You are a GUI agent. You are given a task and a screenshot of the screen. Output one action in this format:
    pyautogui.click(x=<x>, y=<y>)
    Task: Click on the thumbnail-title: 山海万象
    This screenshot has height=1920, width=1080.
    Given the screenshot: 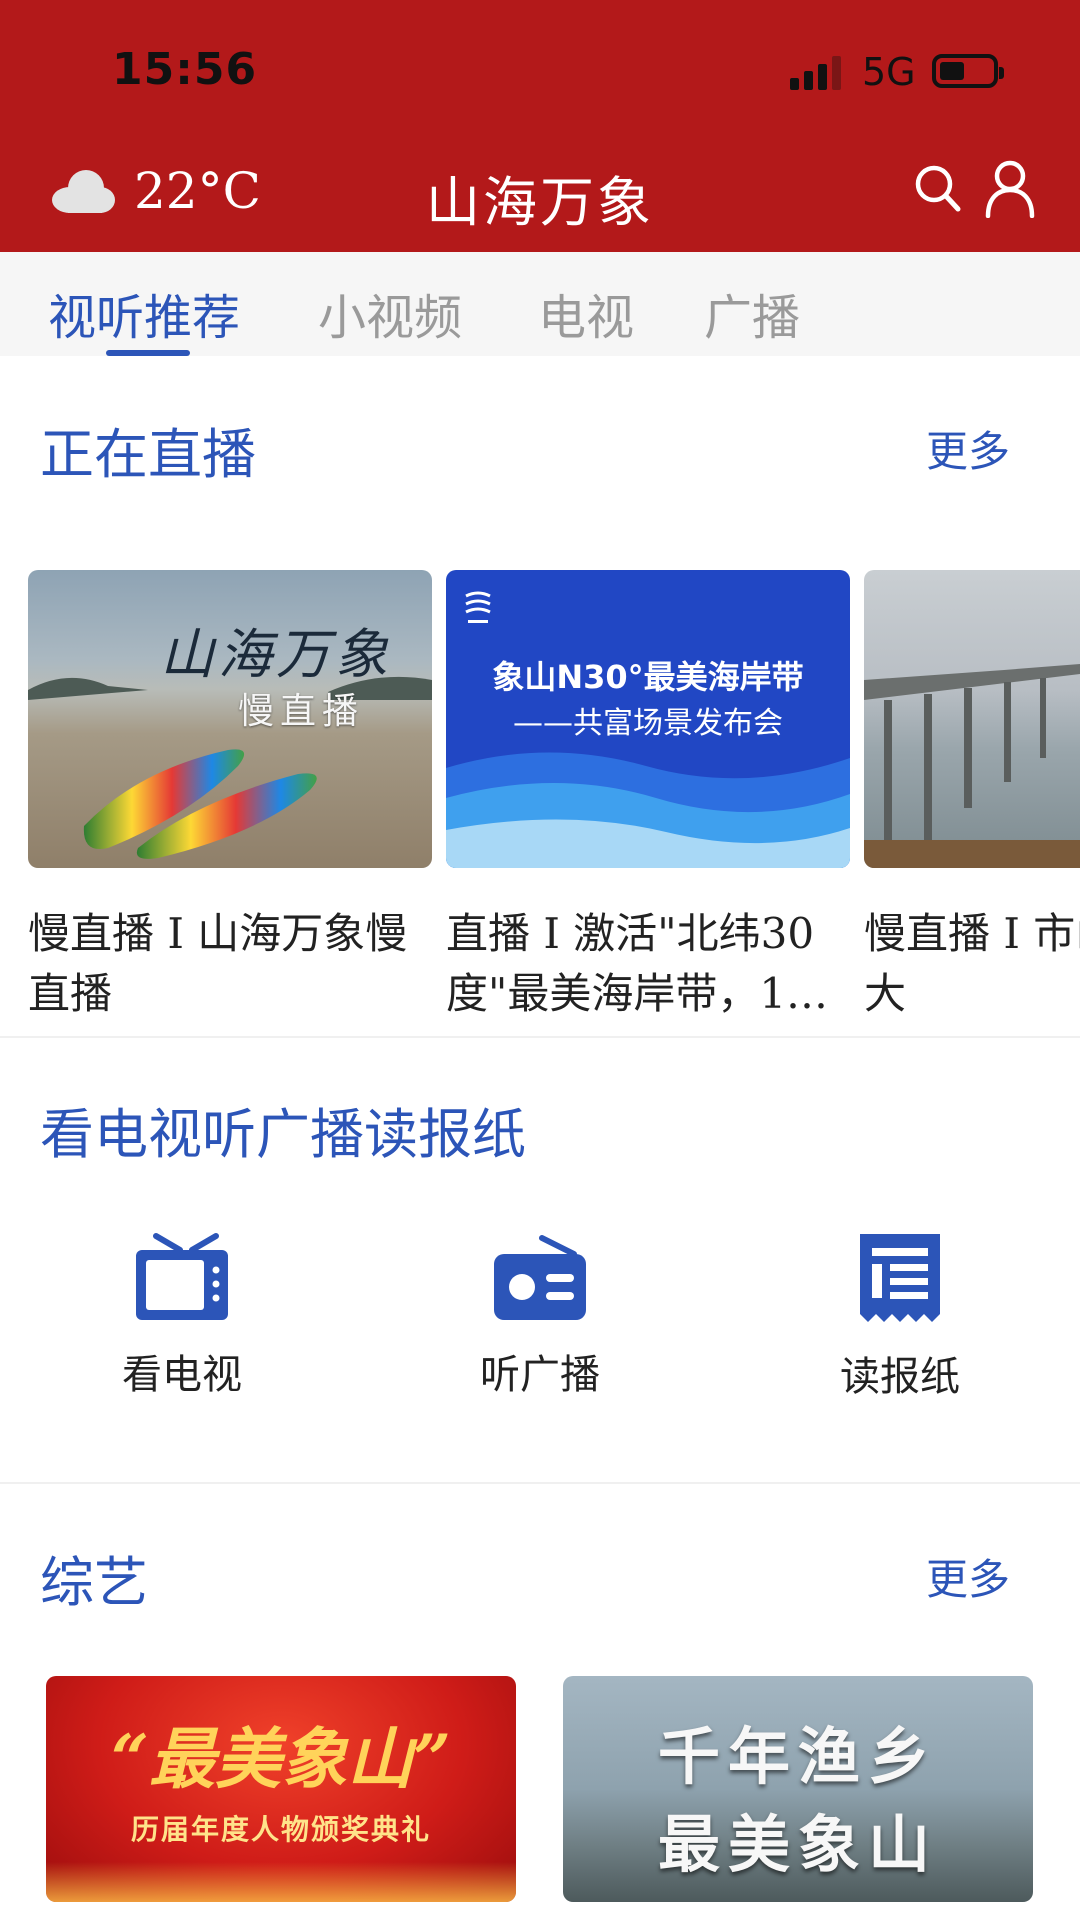 What is the action you would take?
    pyautogui.click(x=276, y=654)
    